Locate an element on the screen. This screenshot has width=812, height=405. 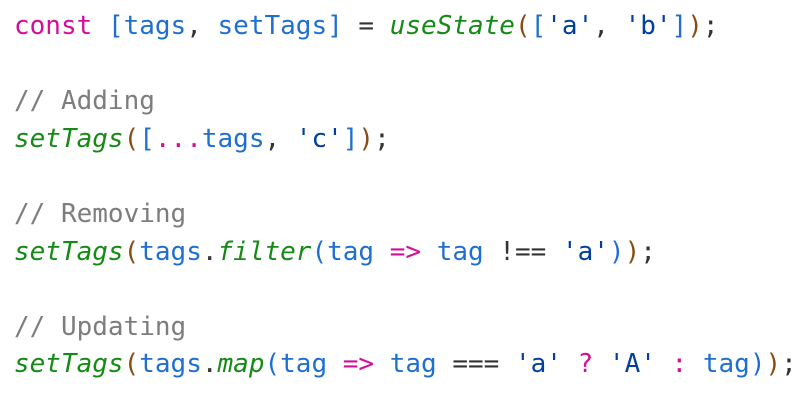
code-token: const is located at coordinates (53, 26).